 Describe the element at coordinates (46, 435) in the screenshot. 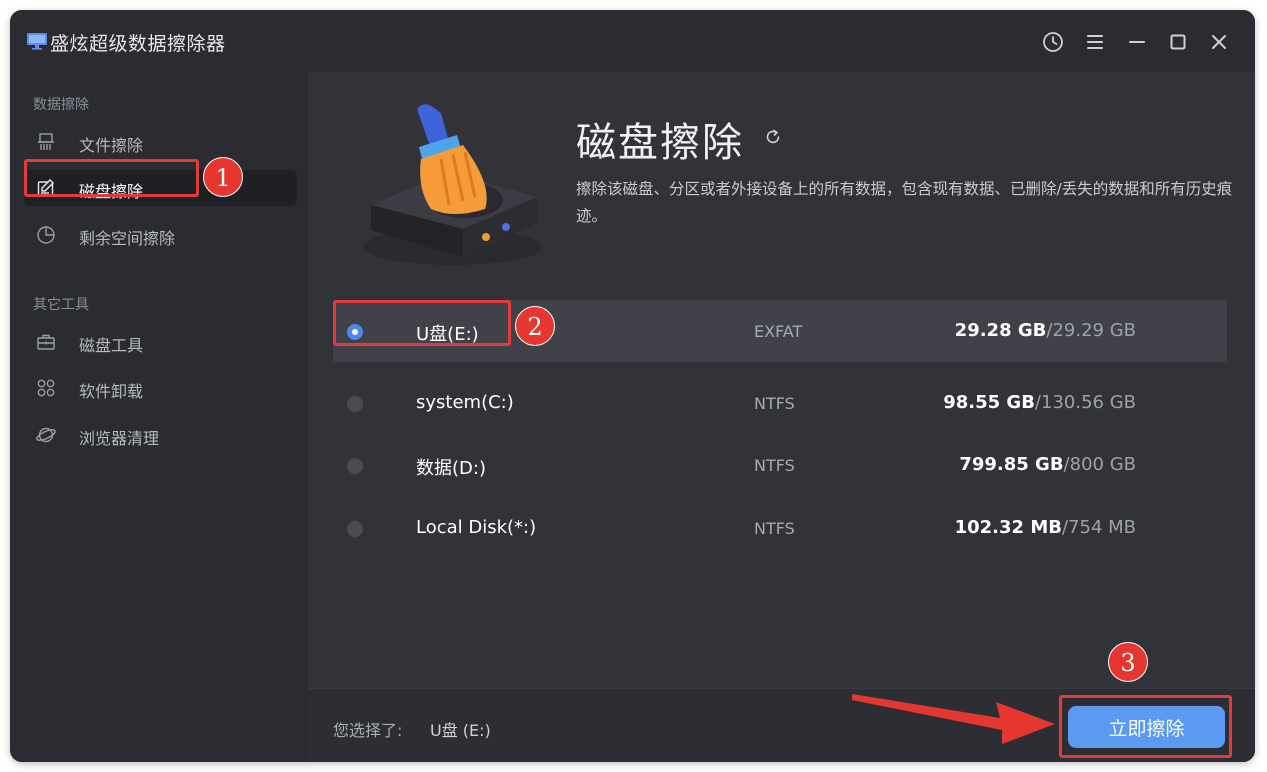

I see `browser-icon` at that location.